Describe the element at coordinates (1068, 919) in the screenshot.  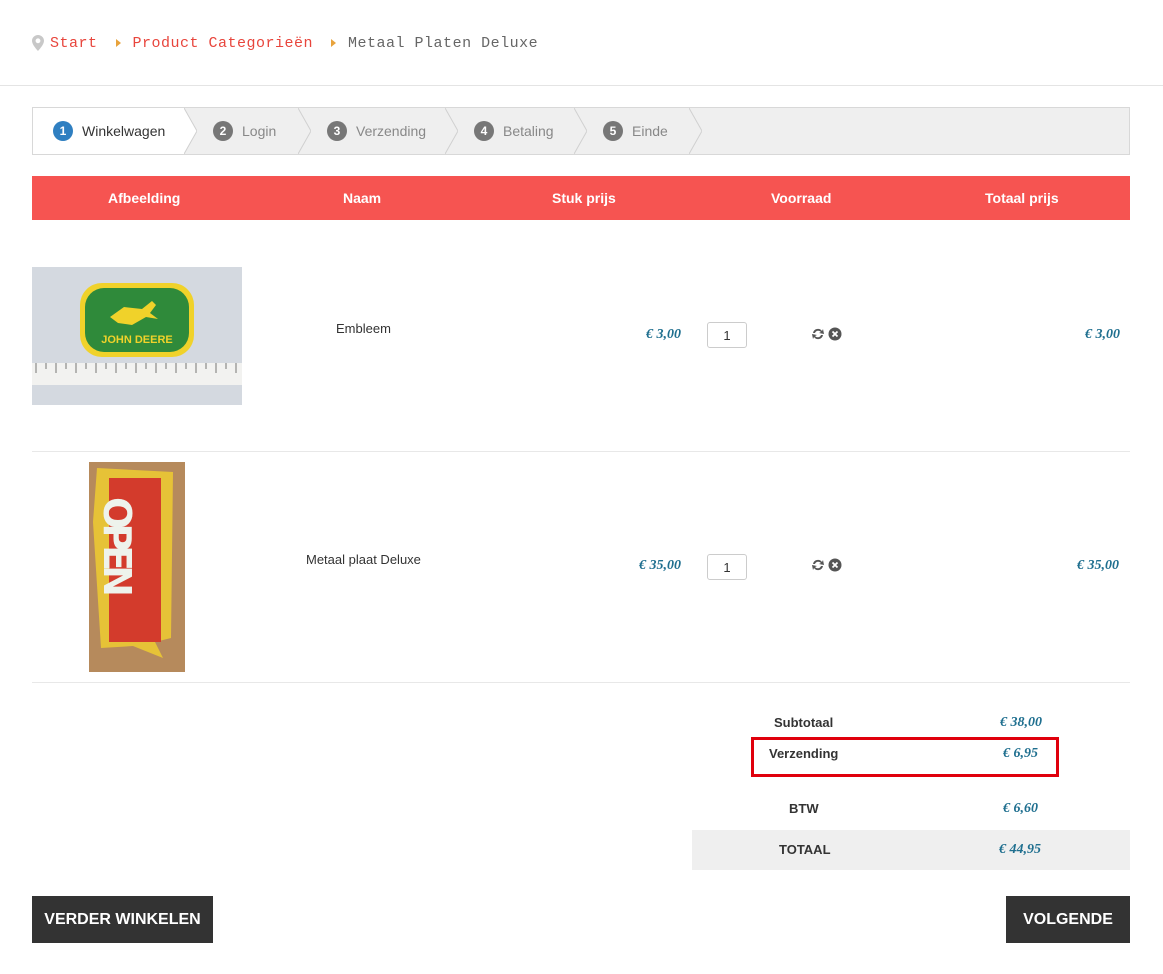
I see `next-button: VOLGENDE` at that location.